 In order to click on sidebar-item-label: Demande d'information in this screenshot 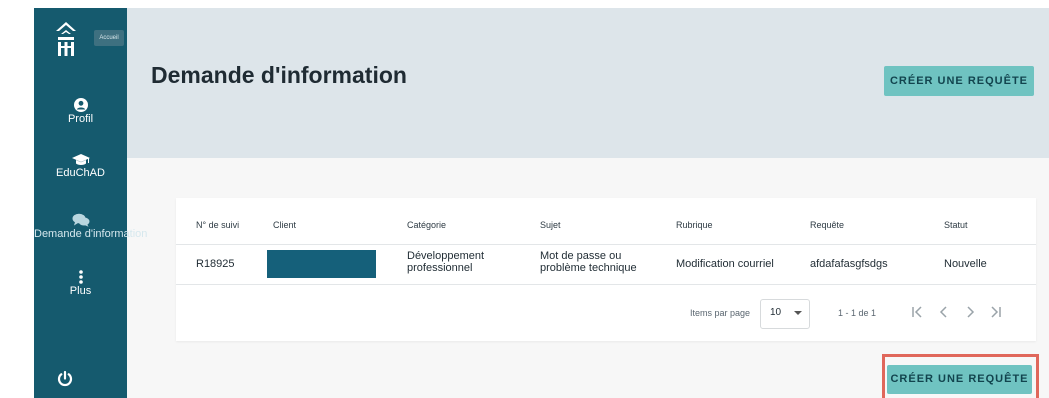, I will do `click(91, 234)`.